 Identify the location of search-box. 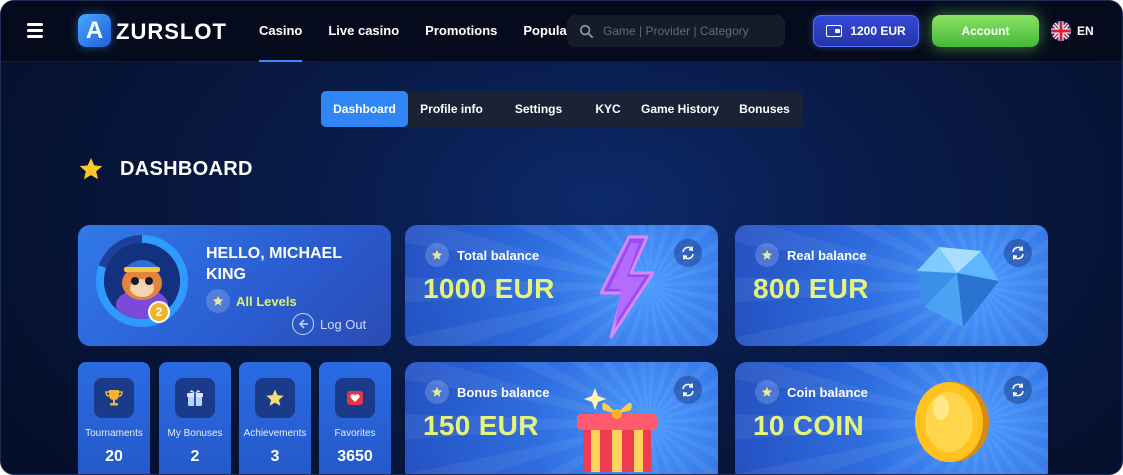
(676, 31).